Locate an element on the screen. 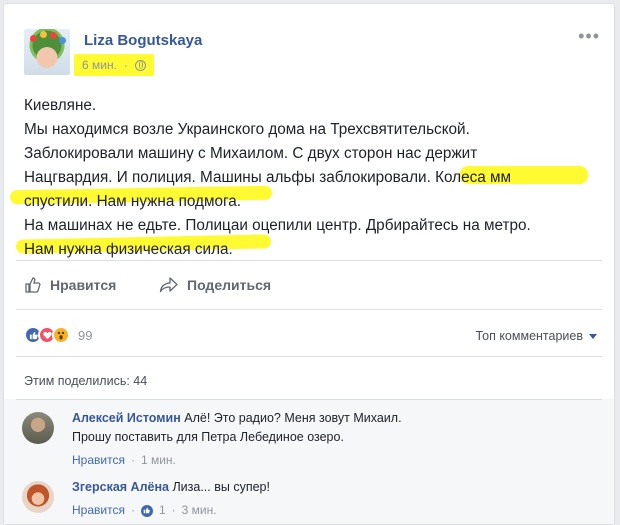 Image resolution: width=620 pixels, height=525 pixels. comment-like-count: 1 is located at coordinates (162, 510).